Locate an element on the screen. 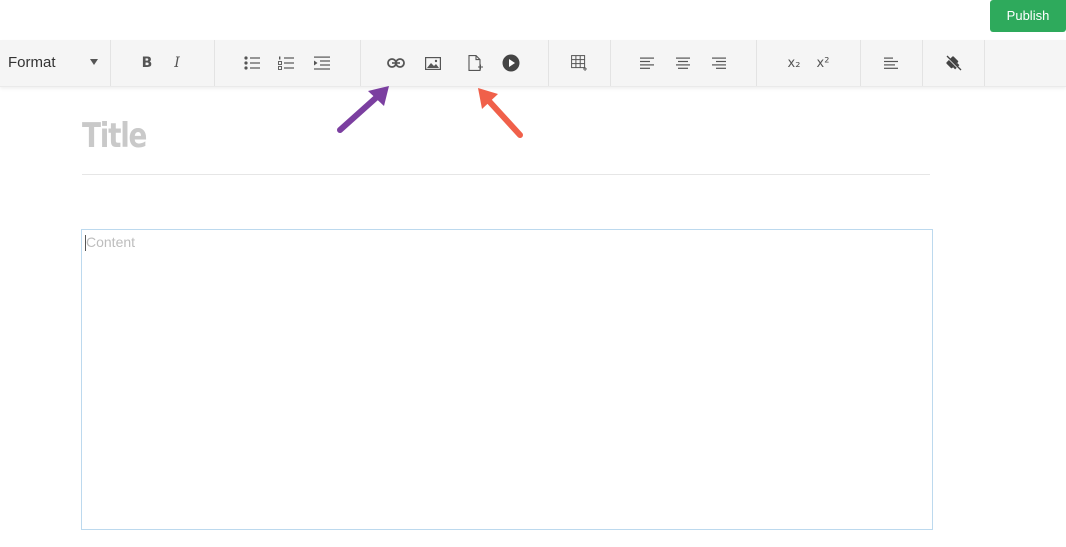 The image size is (1066, 547). purple-arrow-icon is located at coordinates (363, 109).